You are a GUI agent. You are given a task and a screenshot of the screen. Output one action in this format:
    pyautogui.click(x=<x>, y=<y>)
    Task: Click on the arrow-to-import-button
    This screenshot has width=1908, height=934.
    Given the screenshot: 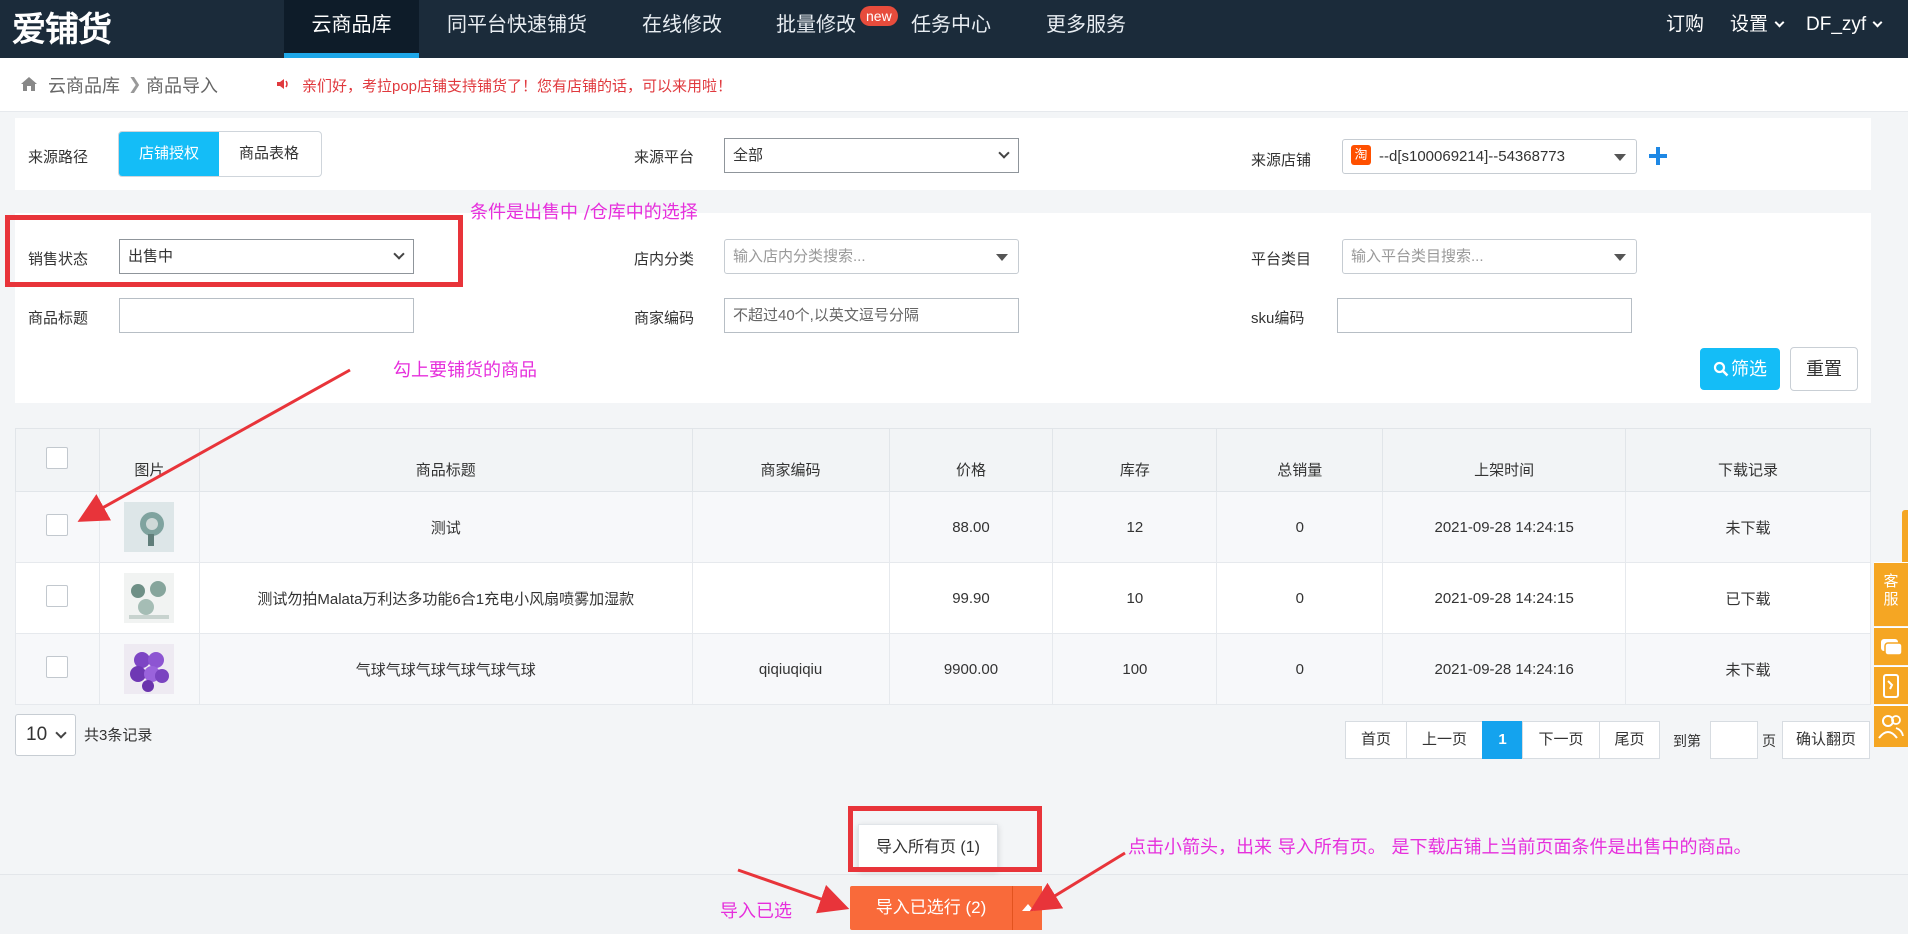 What is the action you would take?
    pyautogui.click(x=793, y=891)
    